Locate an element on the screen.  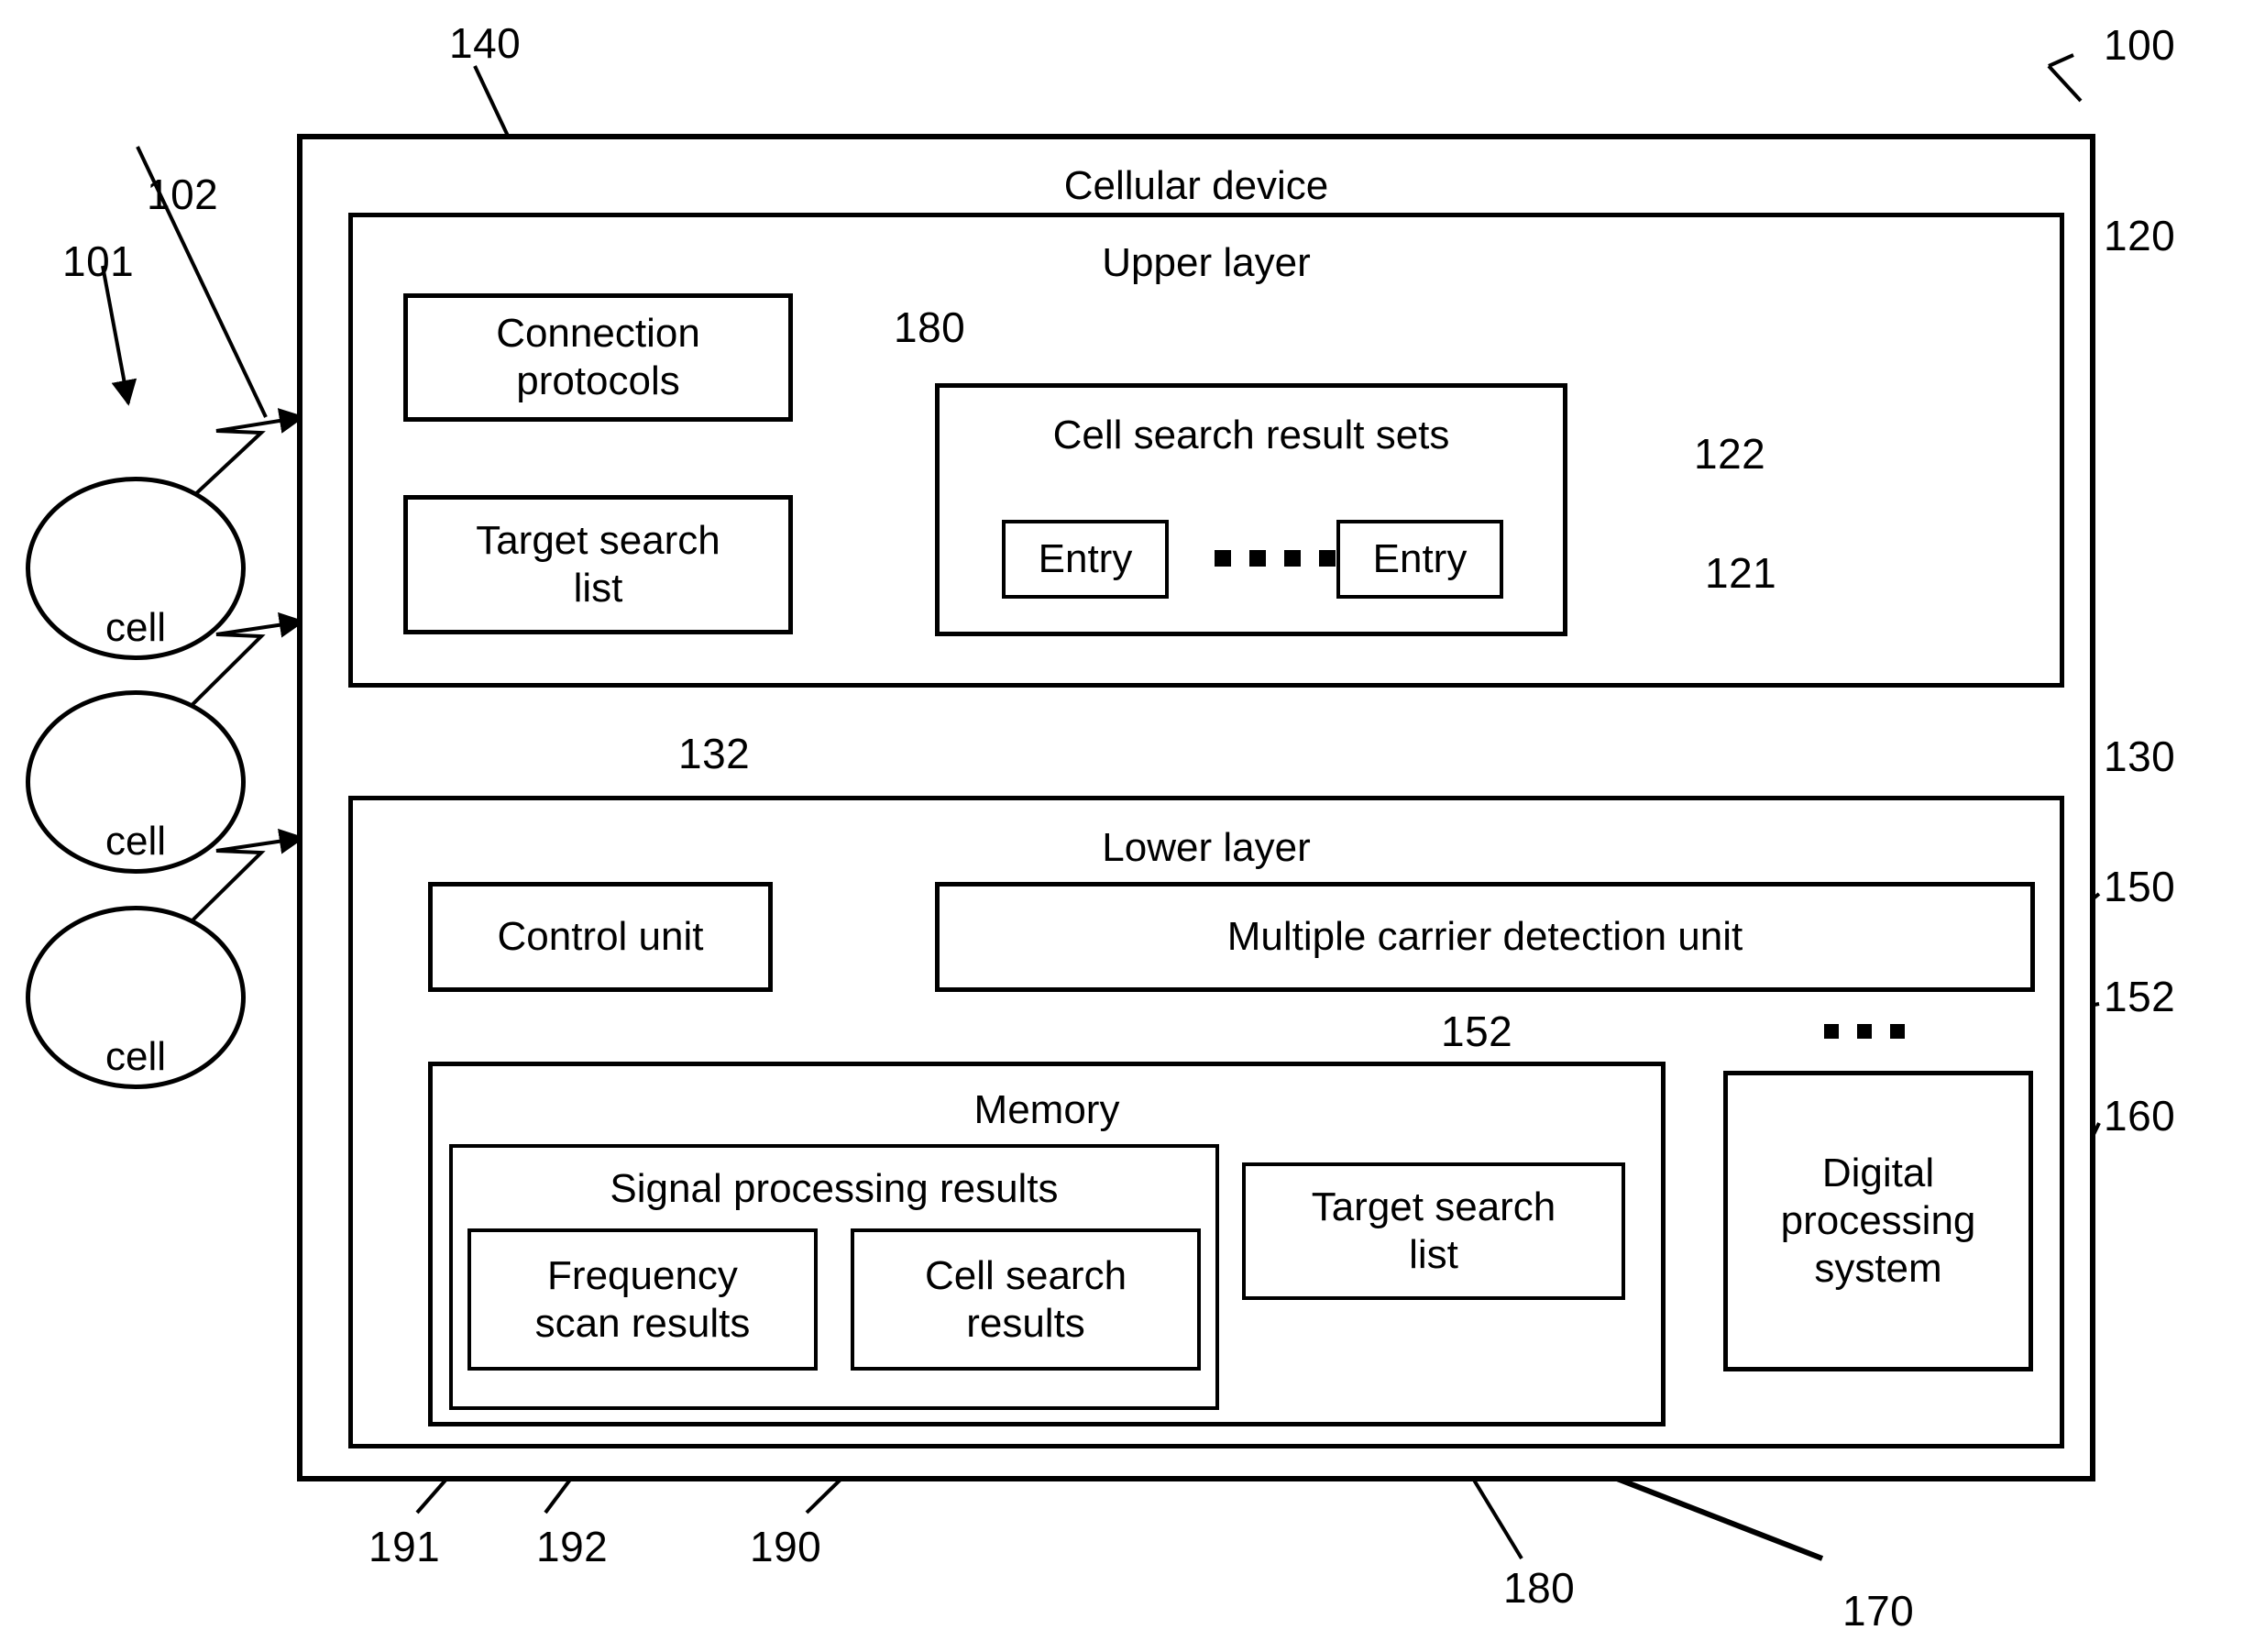
ref-121: 121 is located at coordinates (1741, 573).